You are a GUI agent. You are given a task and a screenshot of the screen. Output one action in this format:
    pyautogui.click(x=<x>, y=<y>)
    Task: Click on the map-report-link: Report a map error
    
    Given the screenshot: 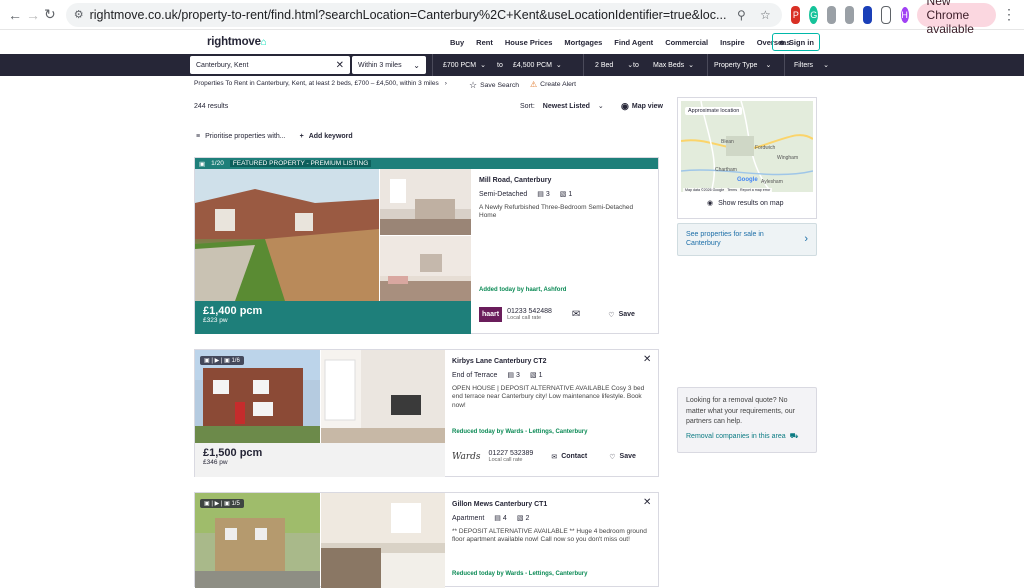 What is the action you would take?
    pyautogui.click(x=755, y=190)
    